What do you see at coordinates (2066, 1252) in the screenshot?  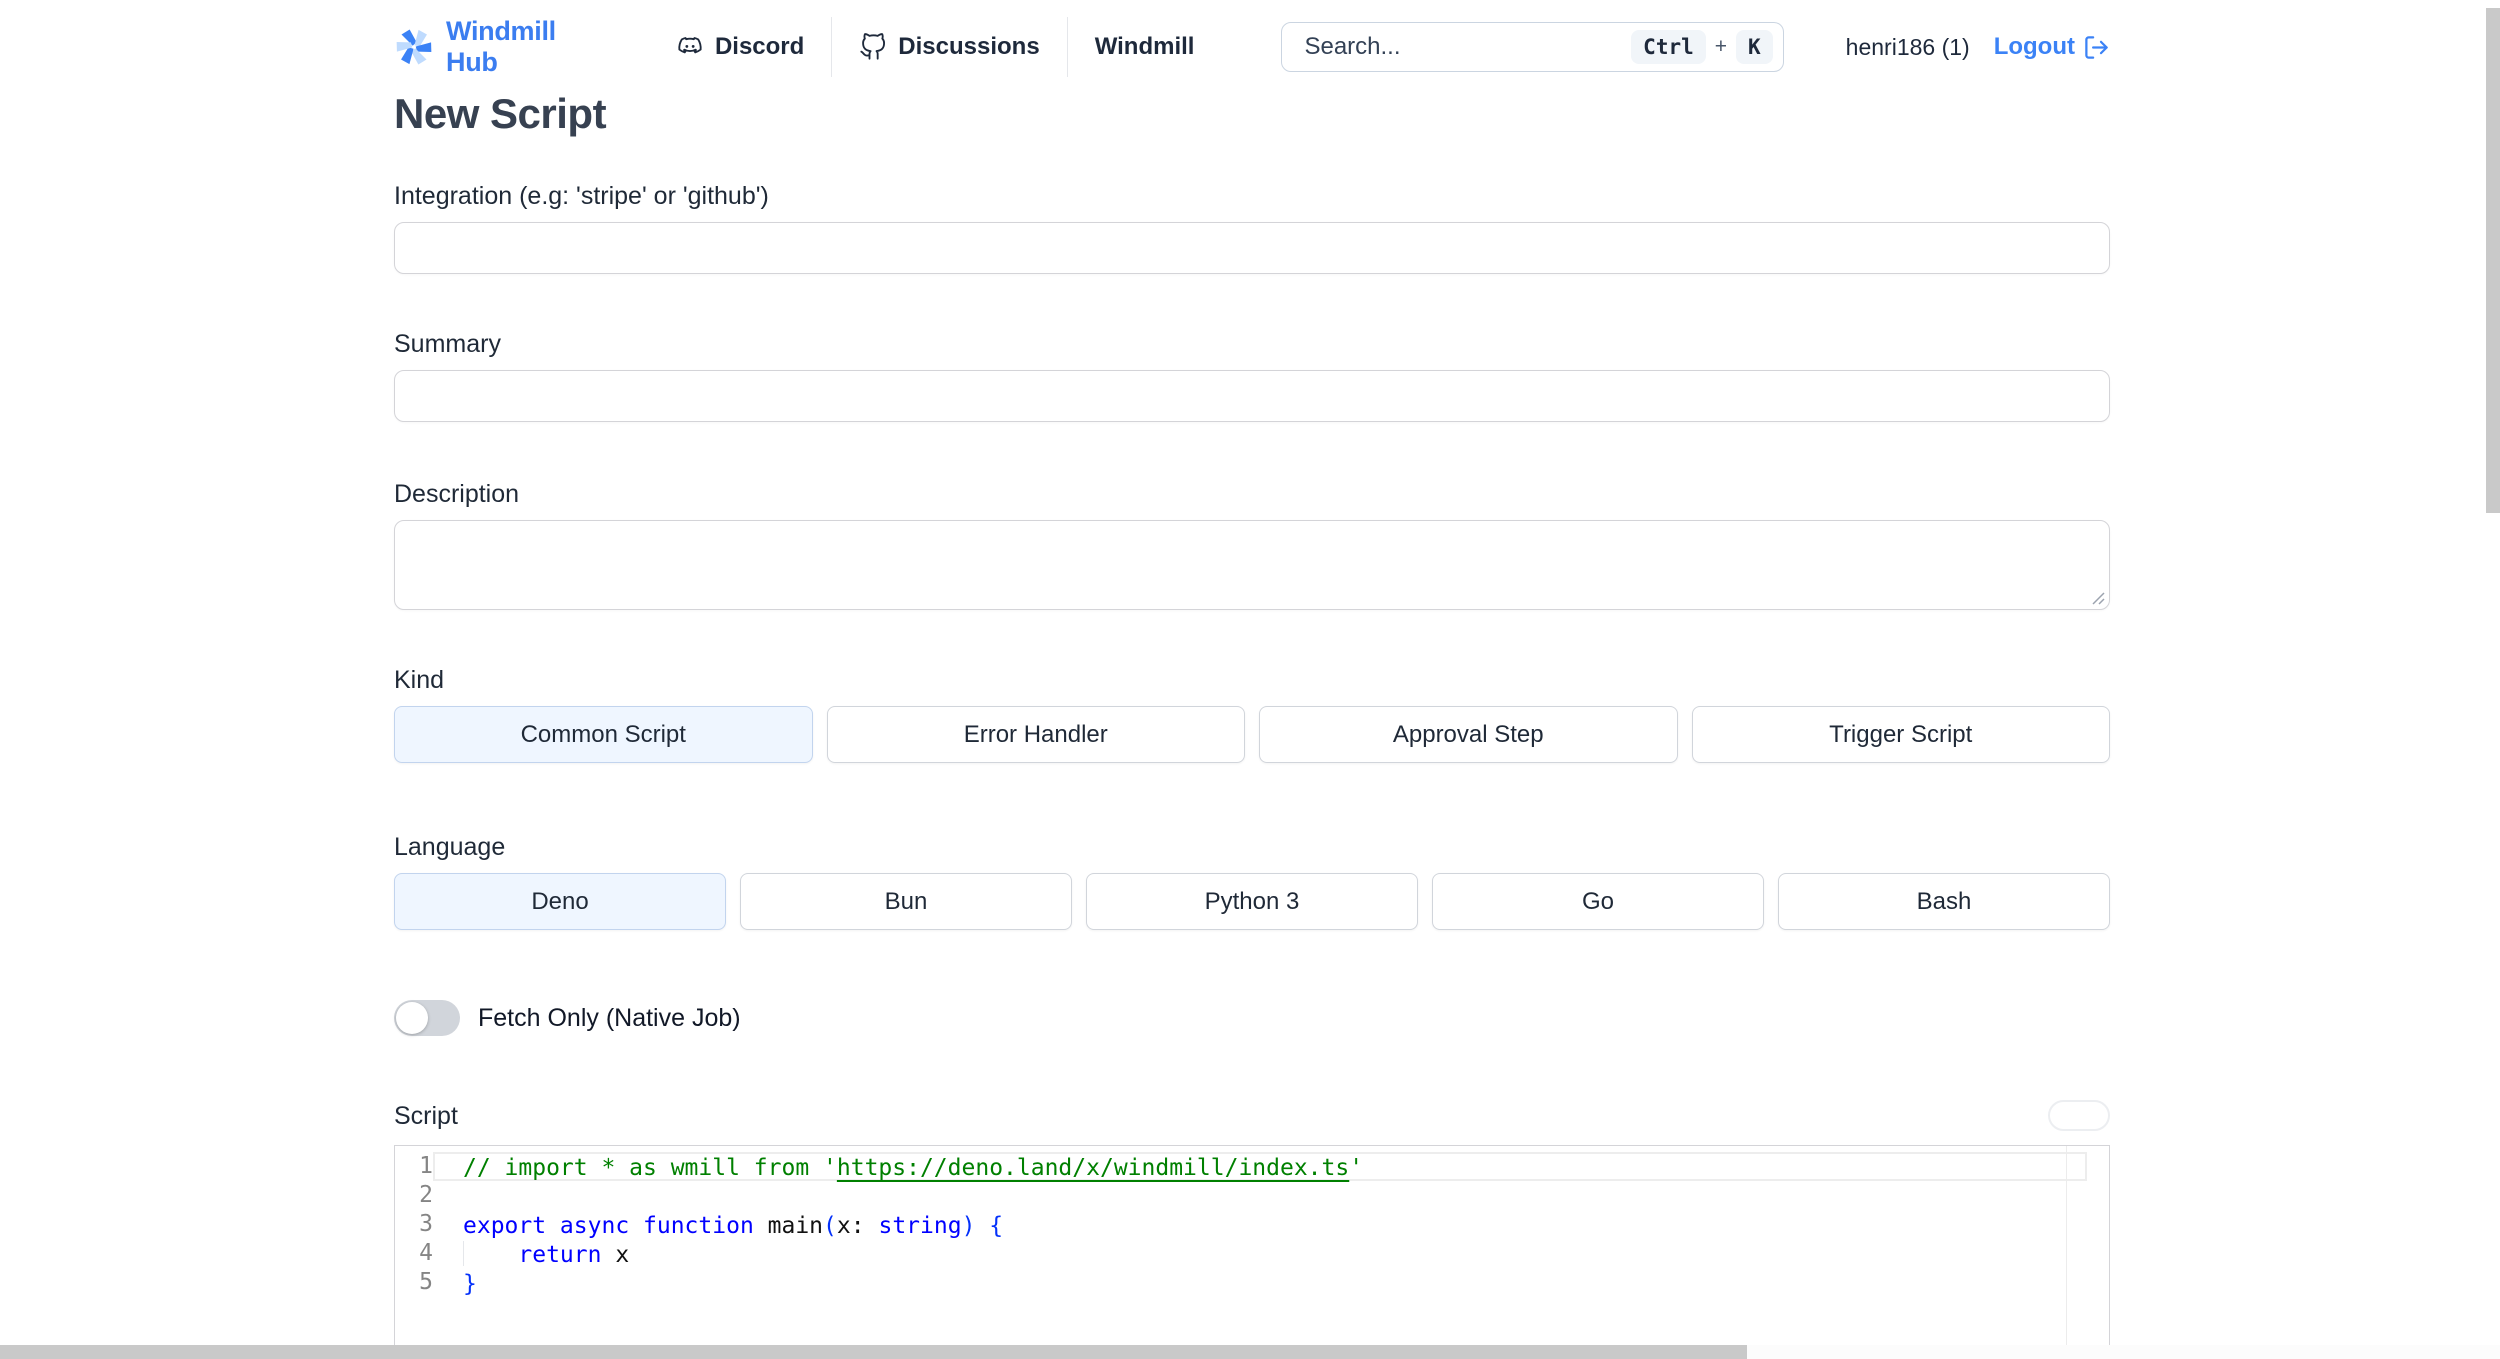 I see `minimap-separator` at bounding box center [2066, 1252].